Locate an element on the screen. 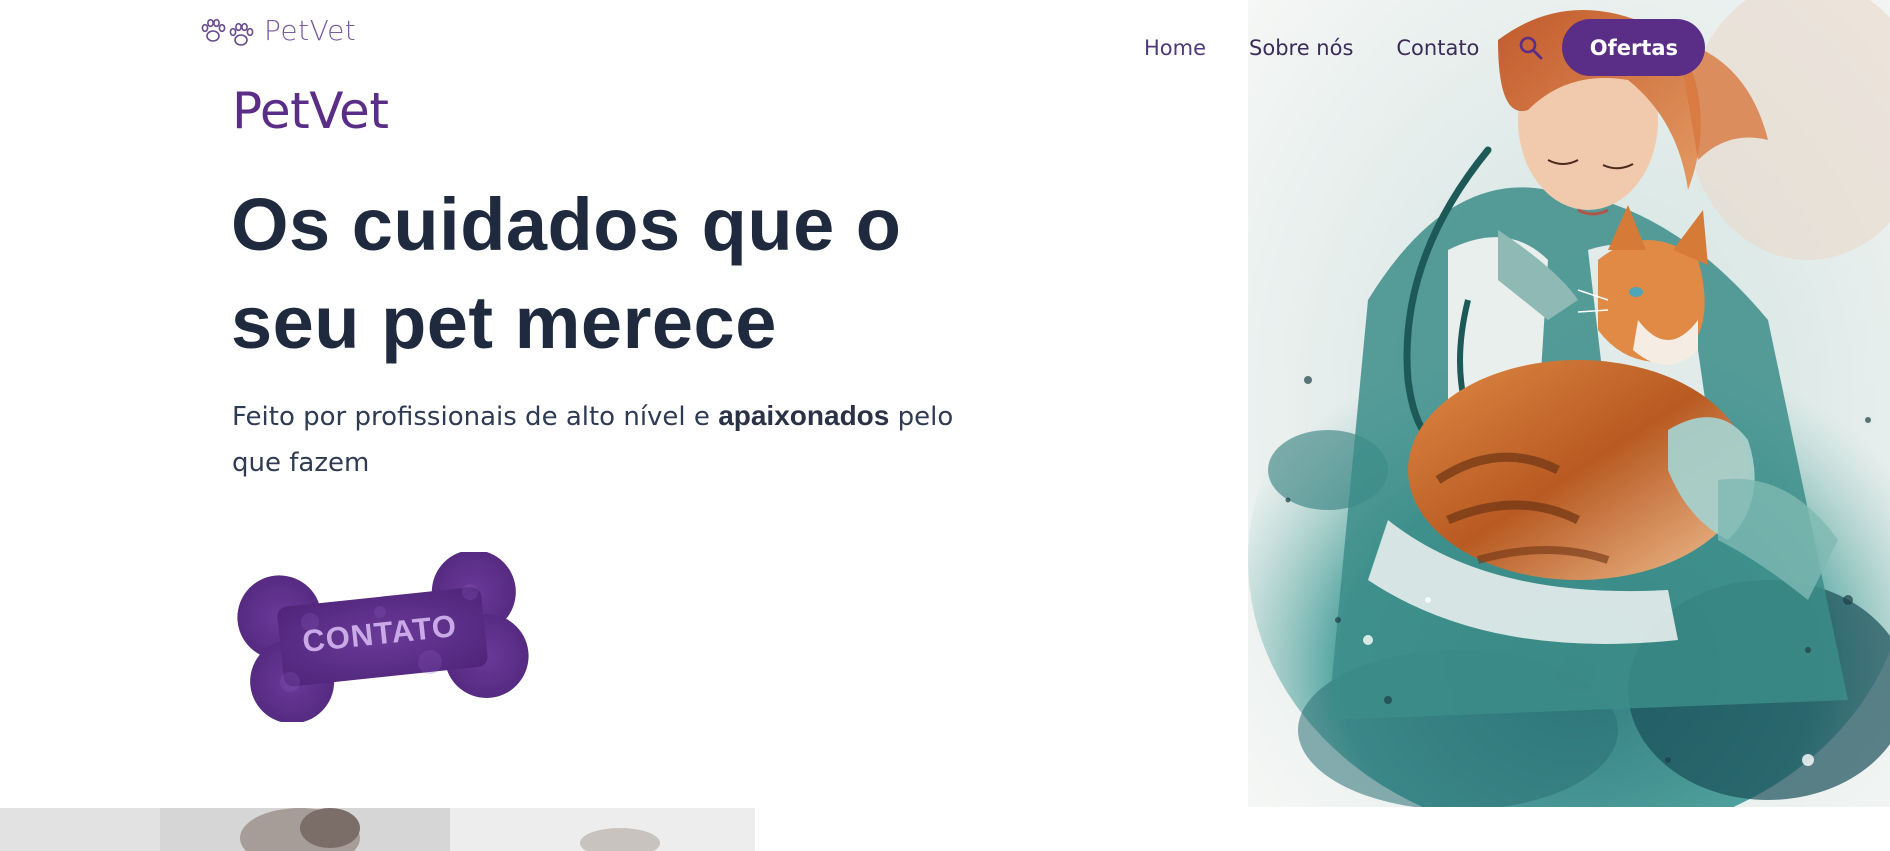  logo: PetVet is located at coordinates (277, 31).